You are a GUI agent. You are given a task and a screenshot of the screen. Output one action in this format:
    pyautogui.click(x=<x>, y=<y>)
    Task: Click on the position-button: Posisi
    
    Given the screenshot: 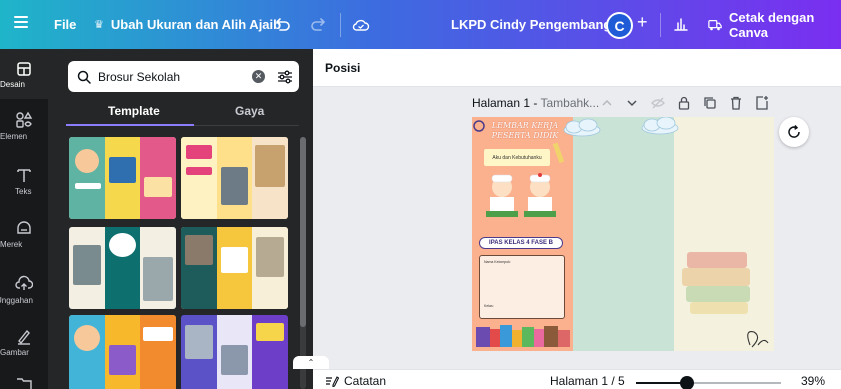 What is the action you would take?
    pyautogui.click(x=342, y=68)
    